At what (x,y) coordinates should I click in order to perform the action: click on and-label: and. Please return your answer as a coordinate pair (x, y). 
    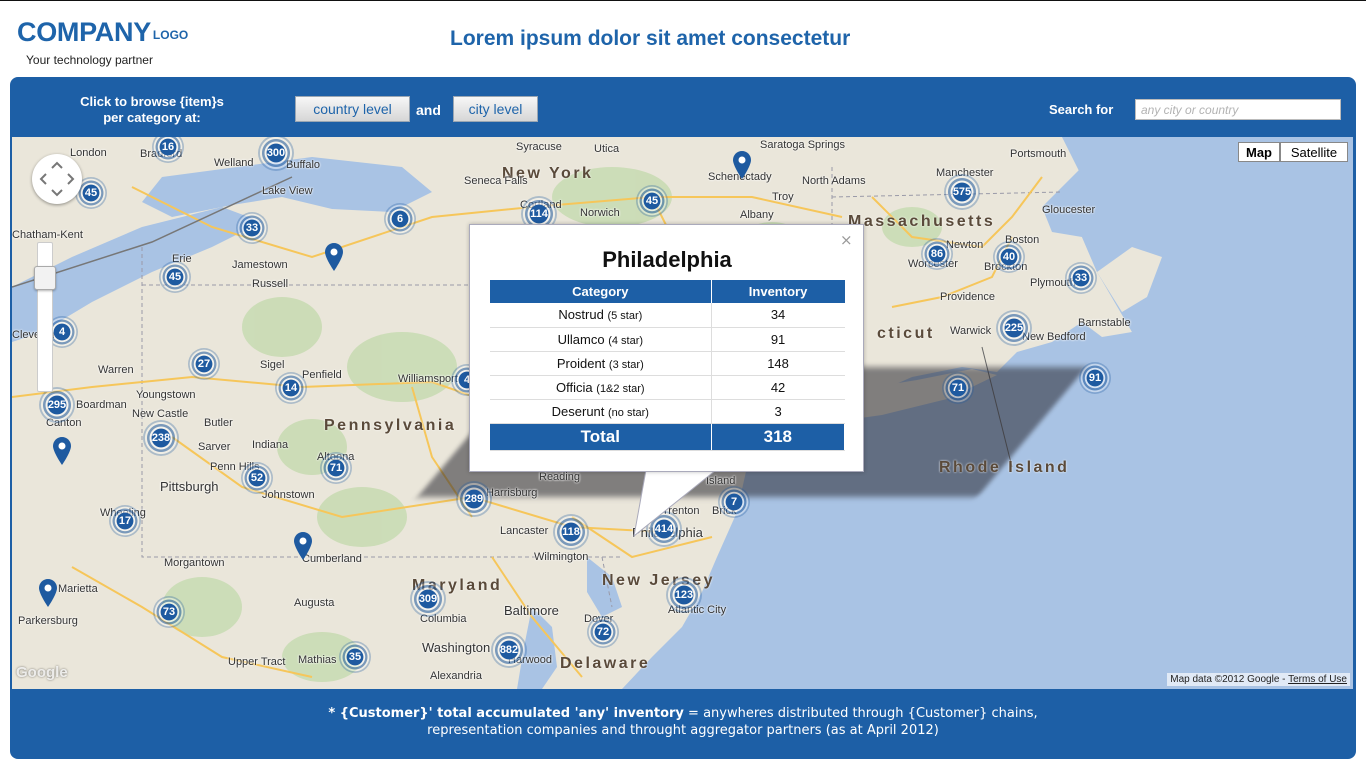
    Looking at the image, I should click on (428, 110).